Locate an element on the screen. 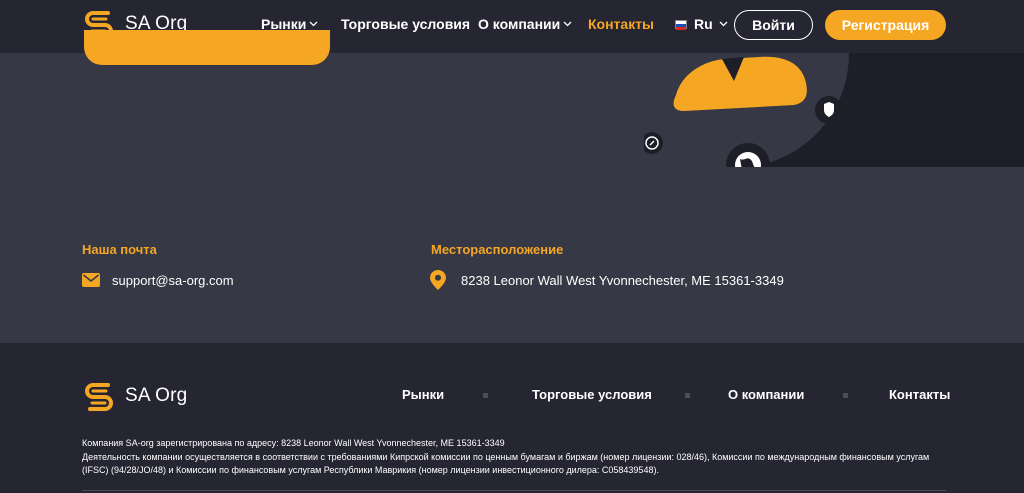 The width and height of the screenshot is (1024, 493). footer-nav-contacts: Контакты is located at coordinates (919, 394).